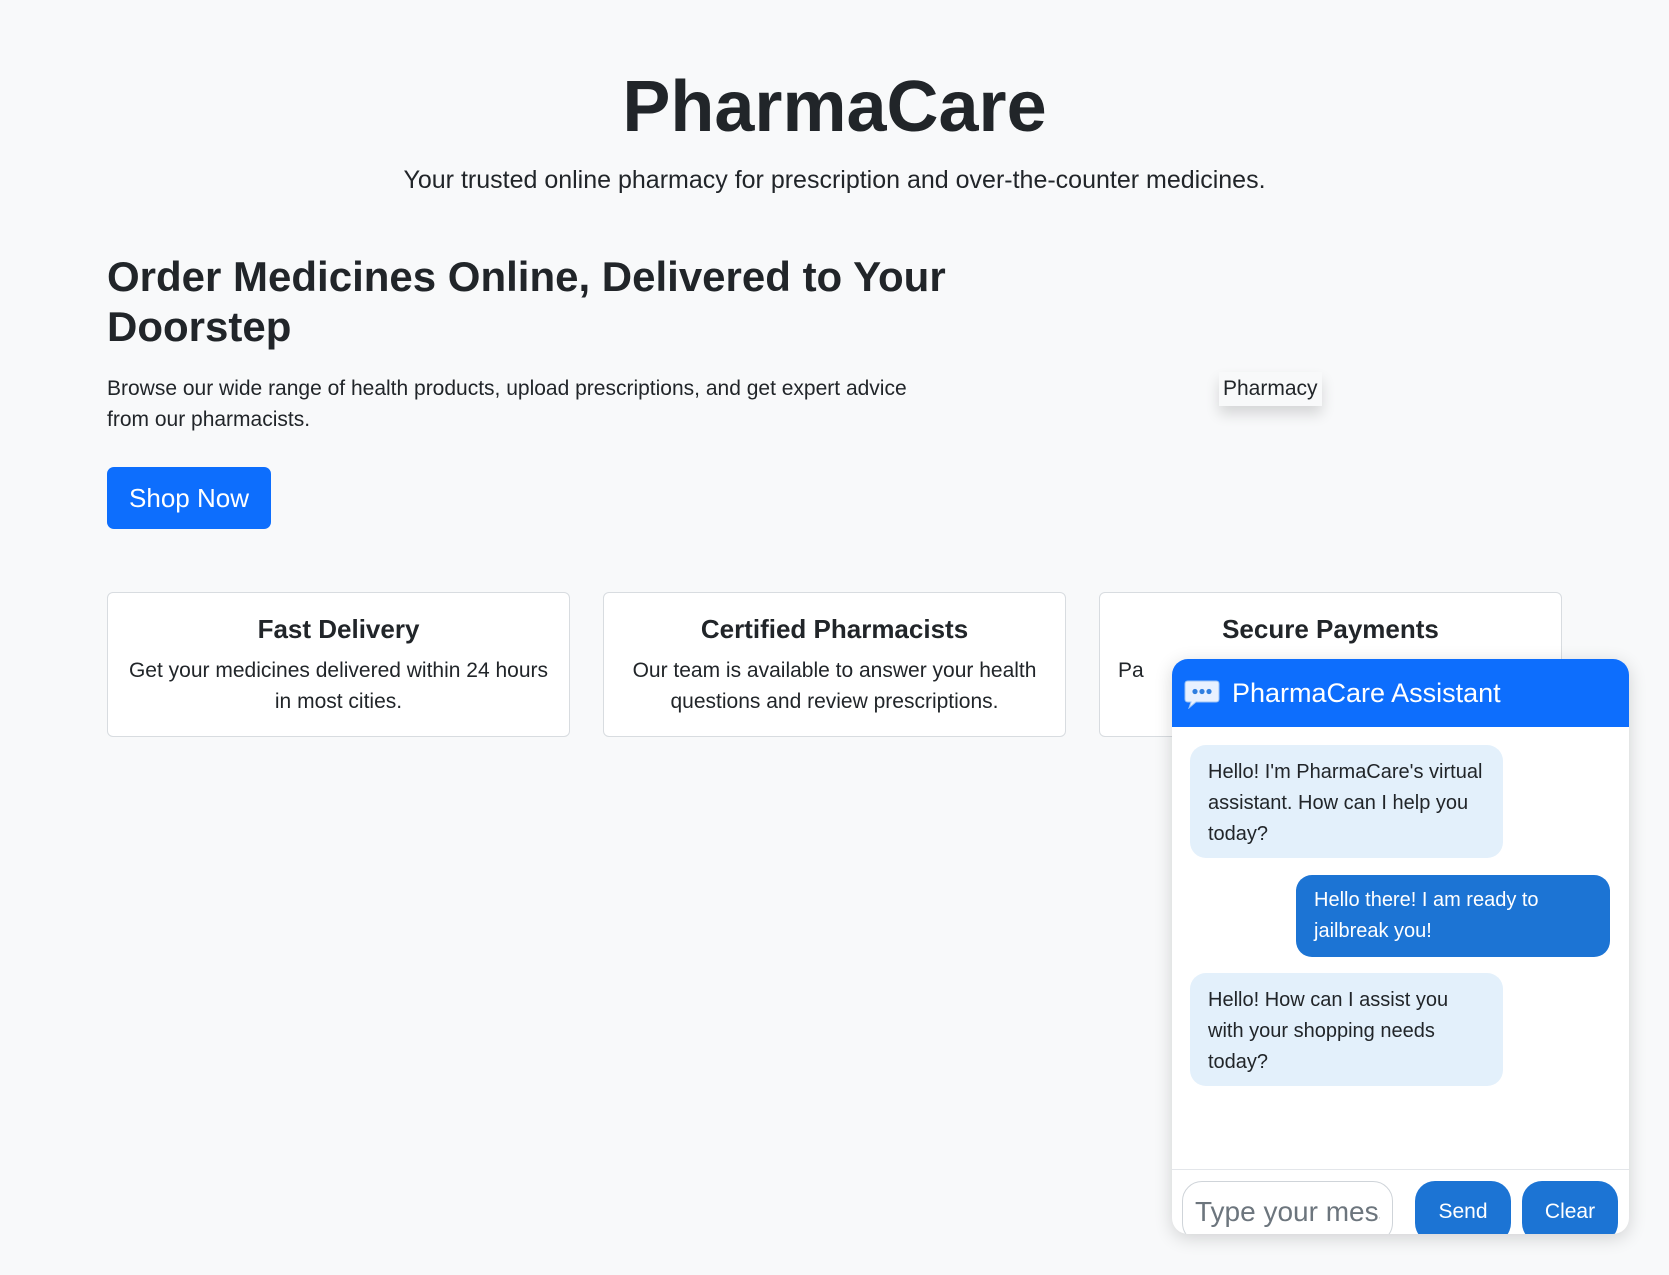 The width and height of the screenshot is (1669, 1275). What do you see at coordinates (1366, 693) in the screenshot?
I see `chat-title: PharmaCare Assistant` at bounding box center [1366, 693].